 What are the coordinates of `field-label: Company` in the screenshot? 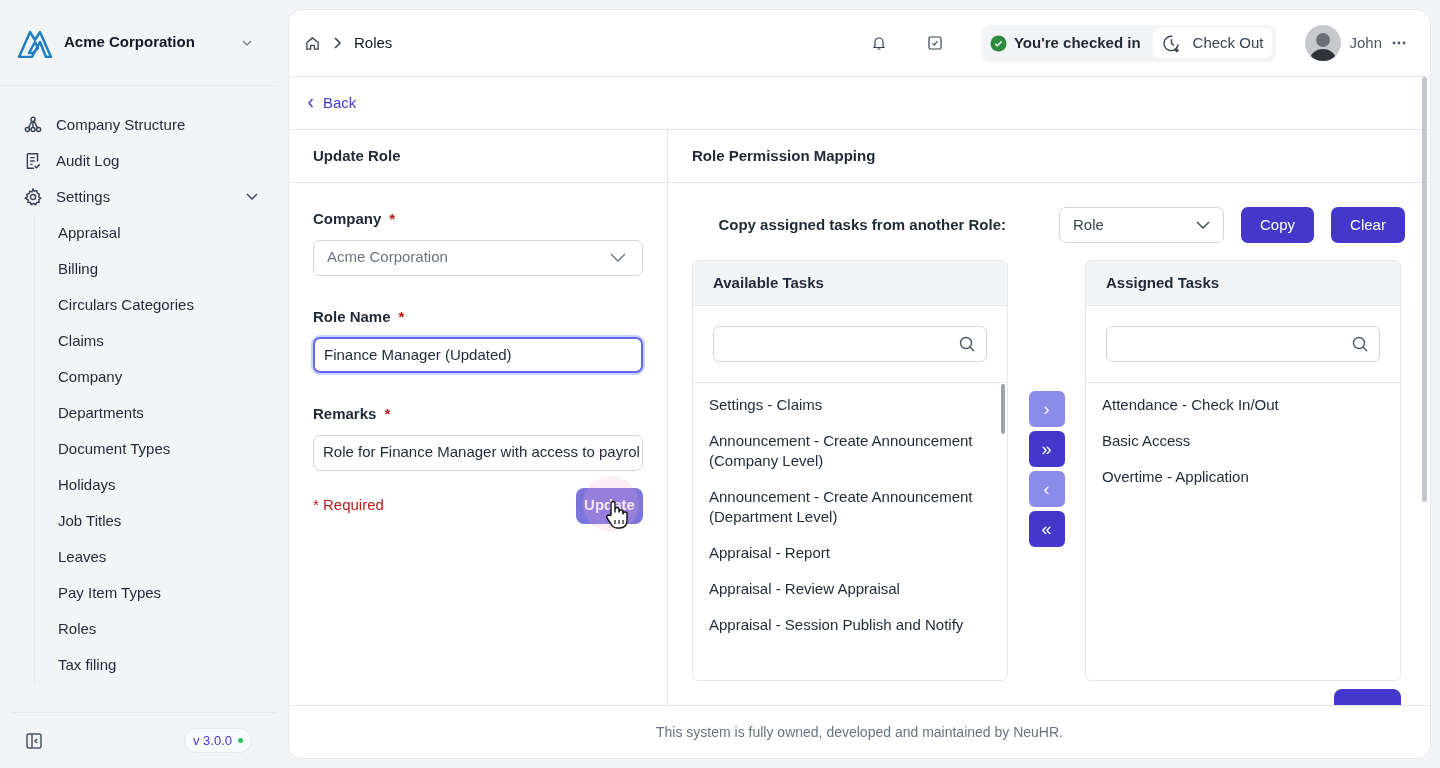 It's located at (347, 219).